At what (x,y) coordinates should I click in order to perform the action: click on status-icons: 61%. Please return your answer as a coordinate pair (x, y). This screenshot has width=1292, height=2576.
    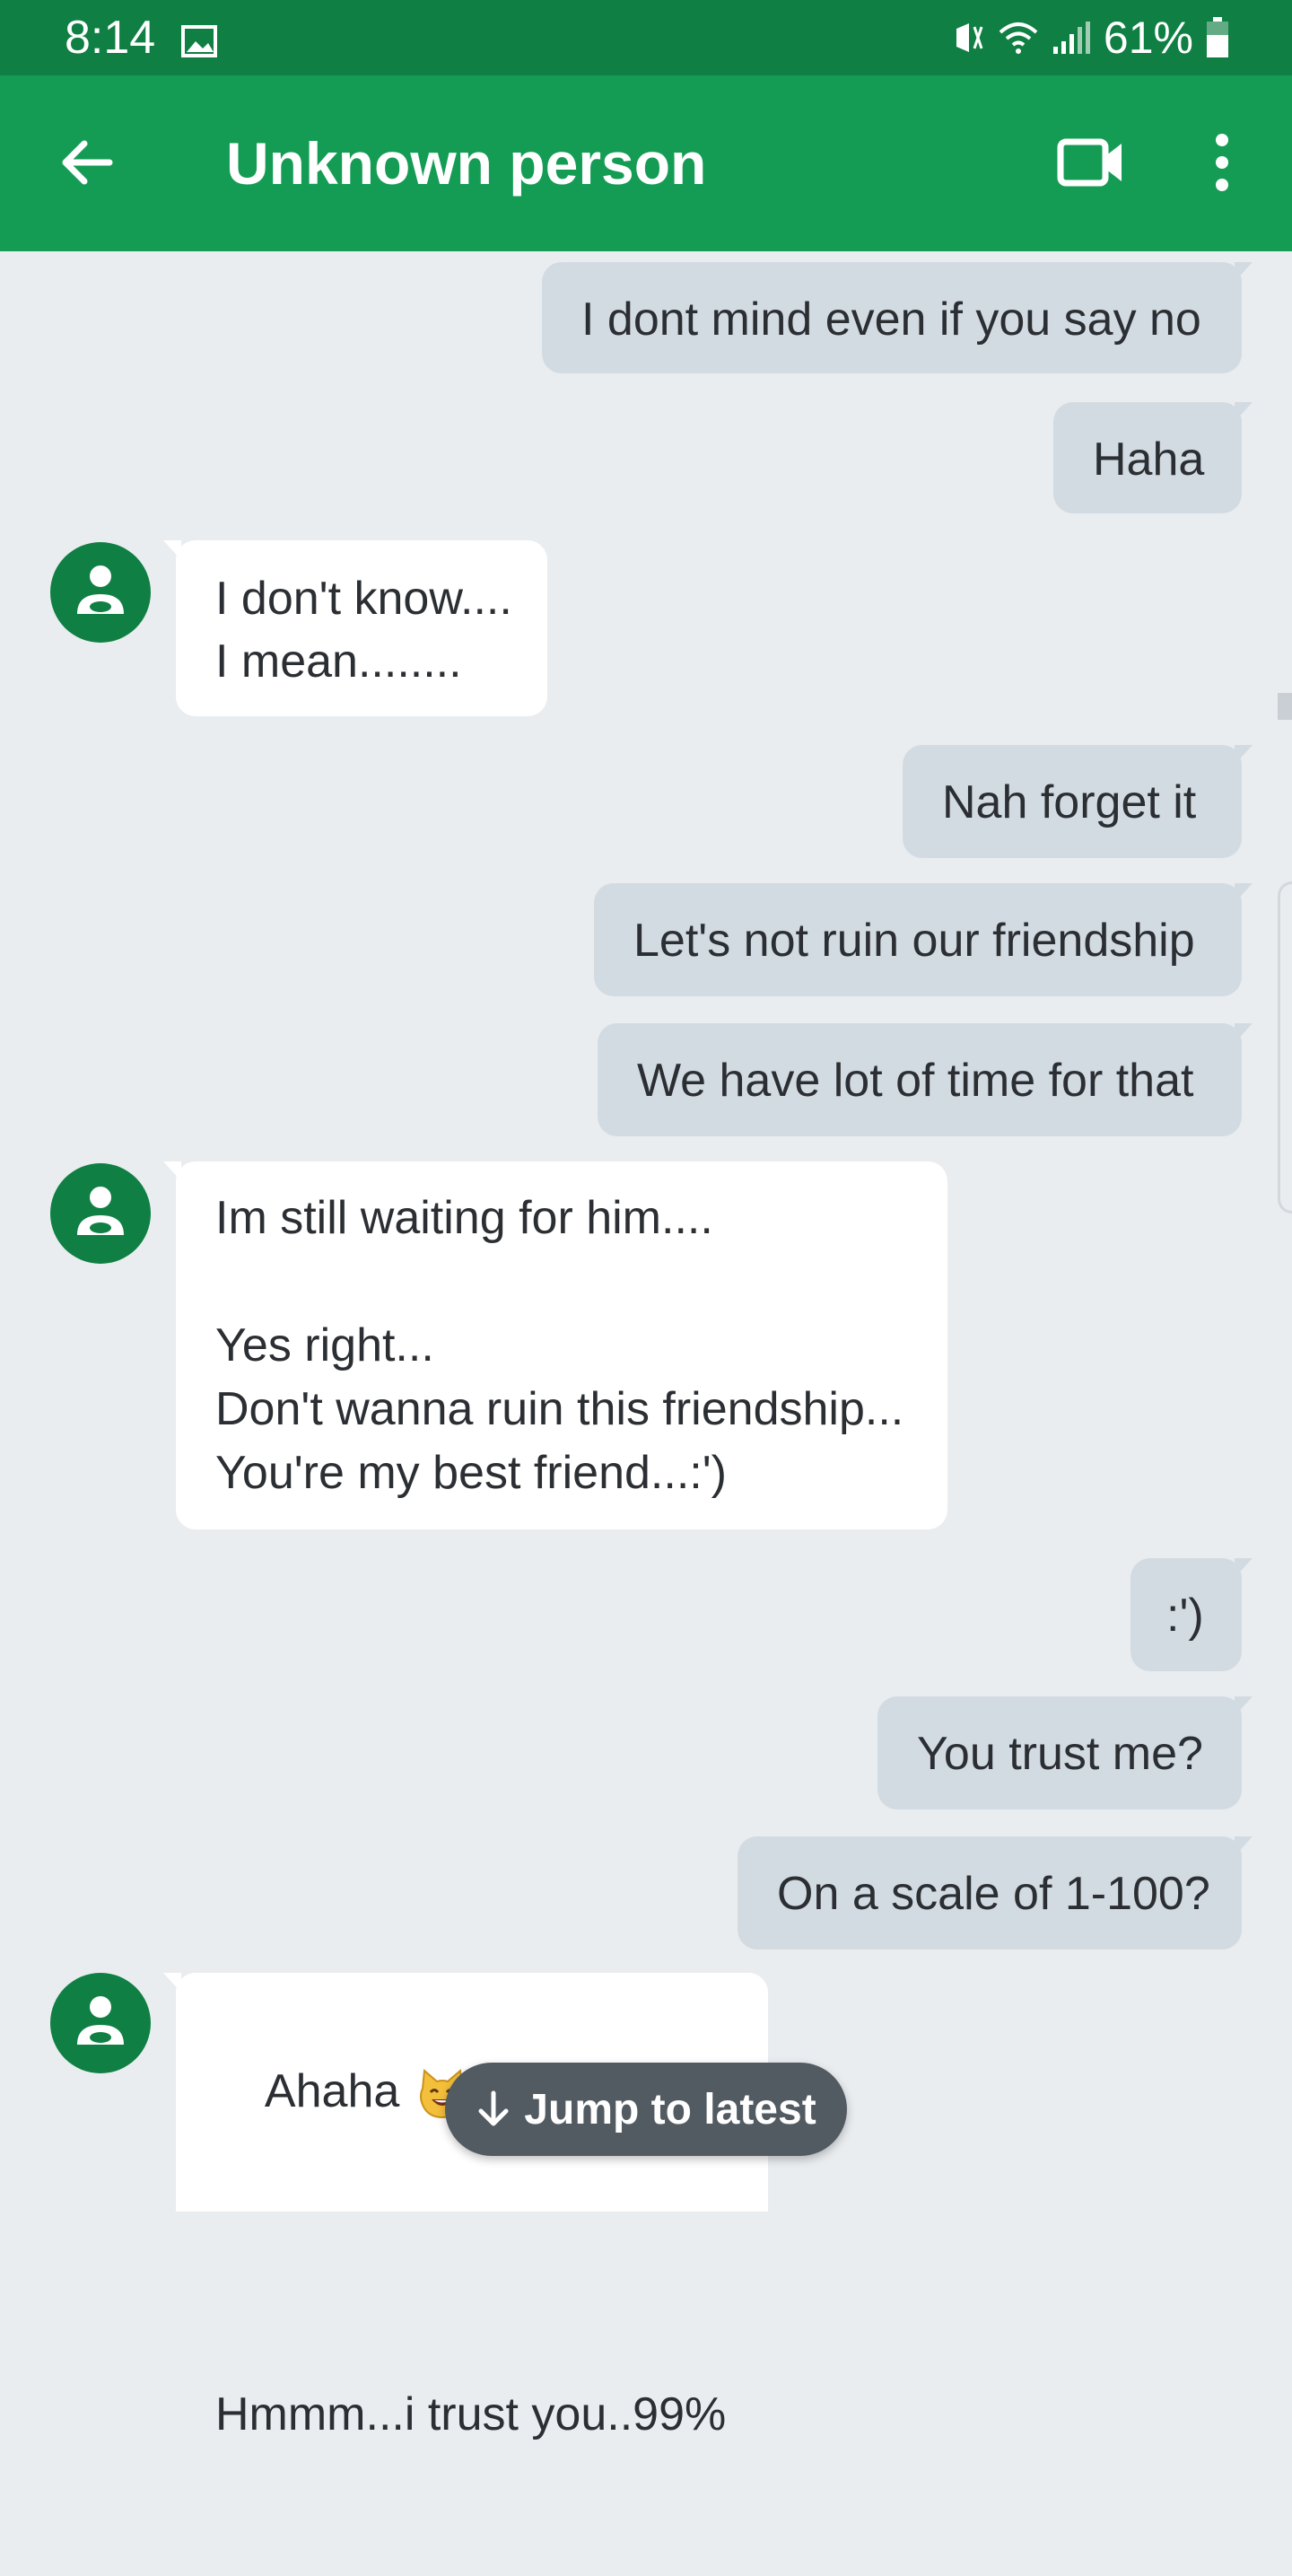
    Looking at the image, I should click on (1090, 38).